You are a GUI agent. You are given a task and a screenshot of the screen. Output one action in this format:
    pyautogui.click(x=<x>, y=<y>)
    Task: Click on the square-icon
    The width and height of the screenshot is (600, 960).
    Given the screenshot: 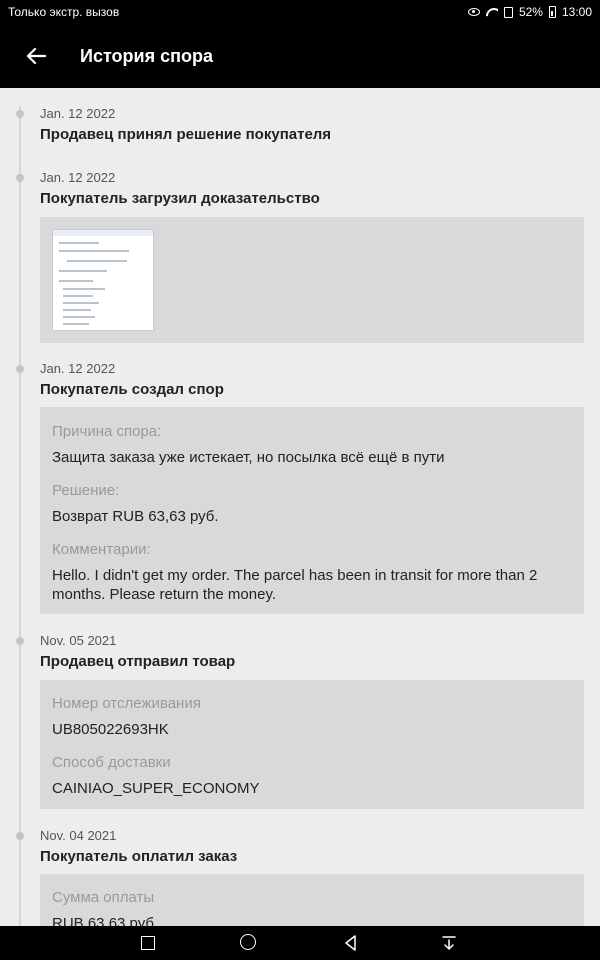 What is the action you would take?
    pyautogui.click(x=148, y=943)
    